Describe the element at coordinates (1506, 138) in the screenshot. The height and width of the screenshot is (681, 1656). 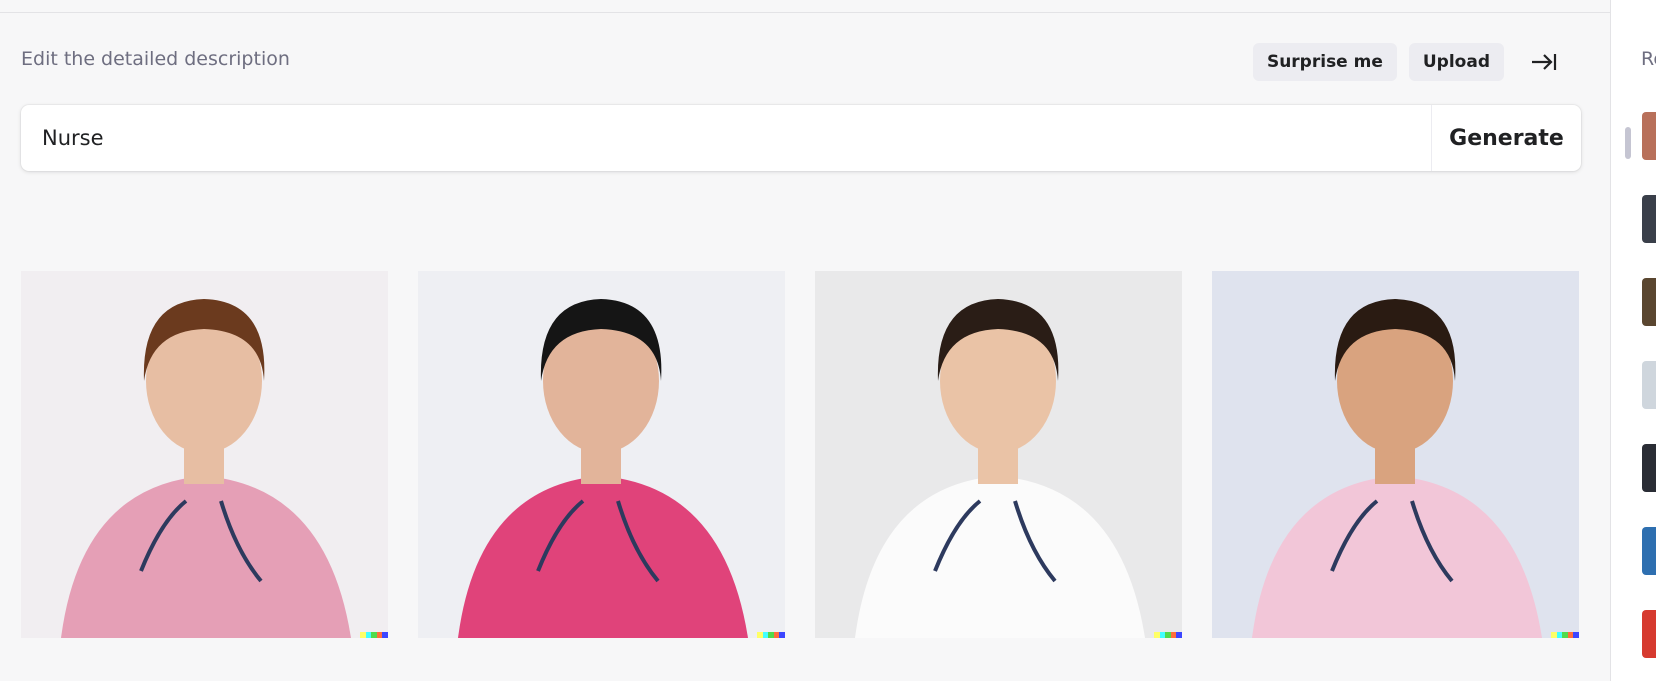
I see `generate-button: Generate` at that location.